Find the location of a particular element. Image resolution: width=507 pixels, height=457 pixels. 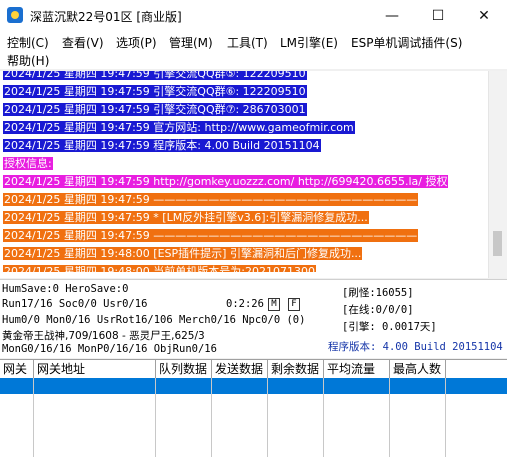

status-mon: MonG0/16/16 MonP0/16/16 ObjRun0/16 is located at coordinates (109, 349).